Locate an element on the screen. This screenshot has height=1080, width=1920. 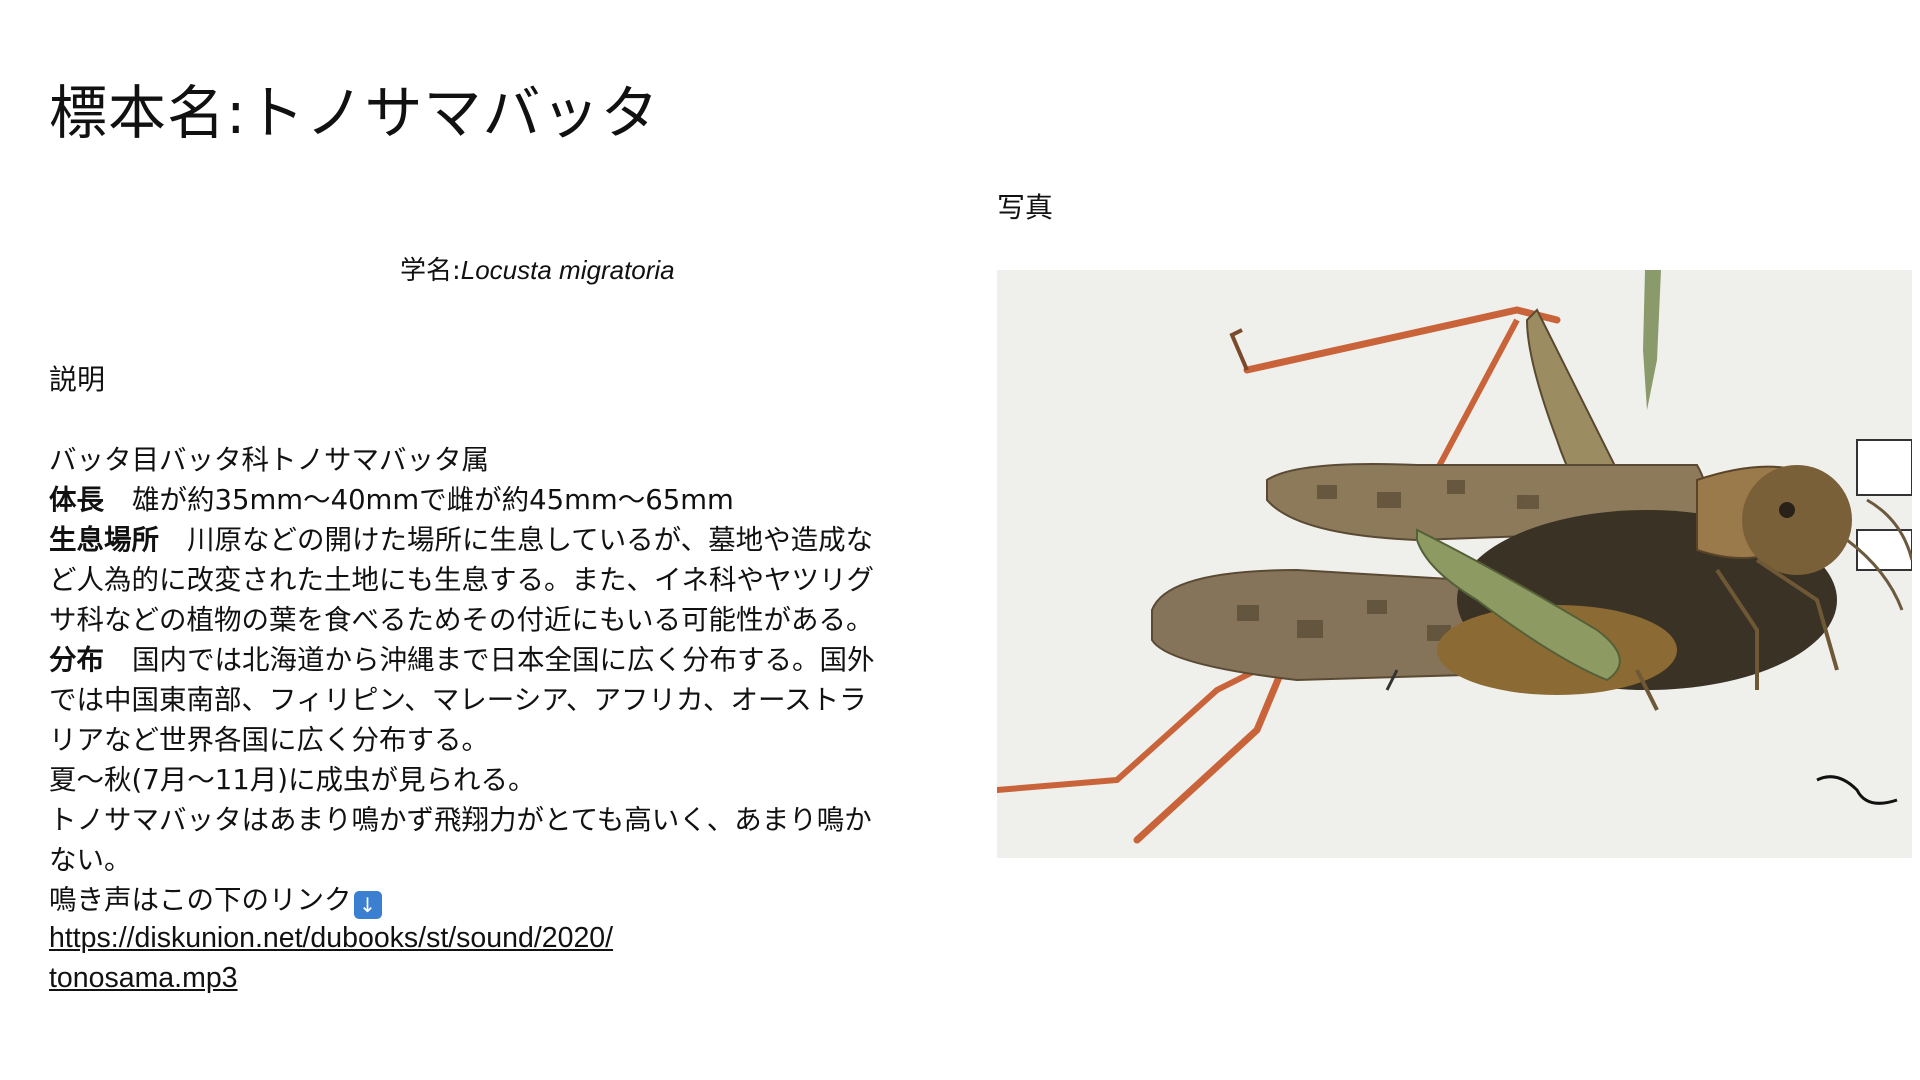
distribution-line-3: リアなど世界各国に広く分布する。 is located at coordinates (269, 740).